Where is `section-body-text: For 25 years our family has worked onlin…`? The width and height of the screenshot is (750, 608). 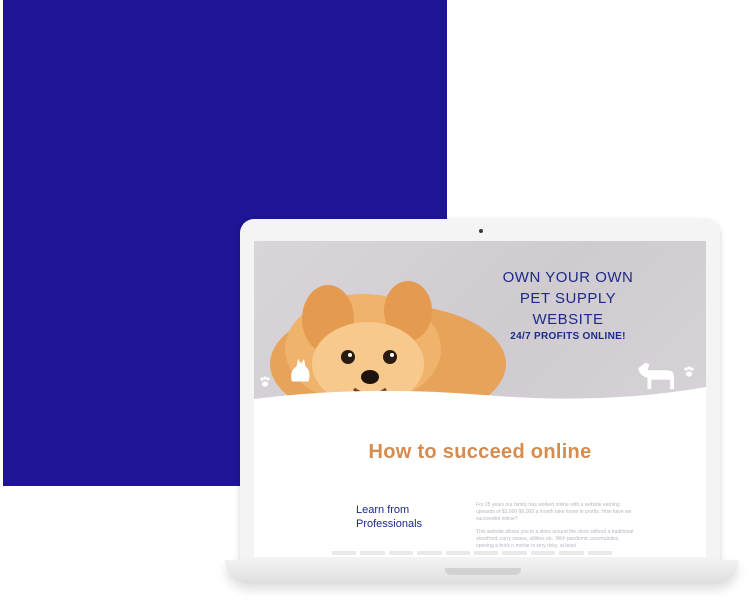 section-body-text: For 25 years our family has worked onlin… is located at coordinates (556, 529).